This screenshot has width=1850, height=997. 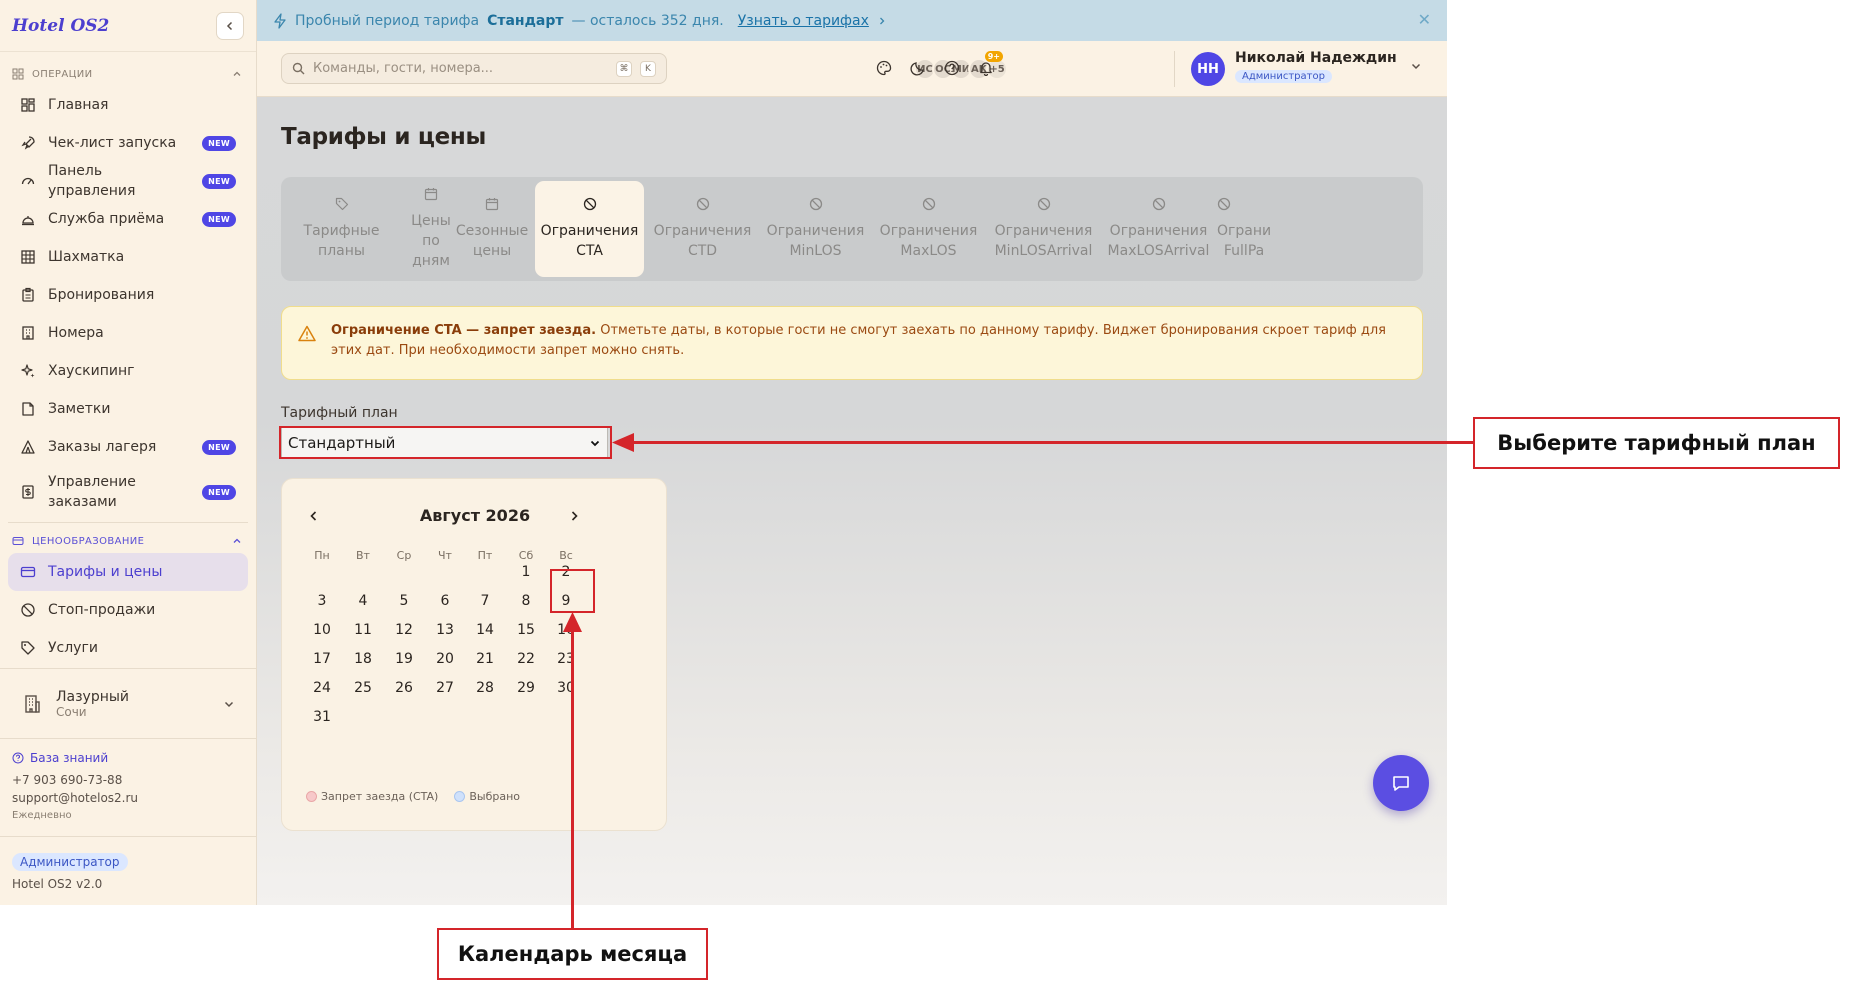 What do you see at coordinates (69, 758) in the screenshot?
I see `knowledge-base-label: База знаний` at bounding box center [69, 758].